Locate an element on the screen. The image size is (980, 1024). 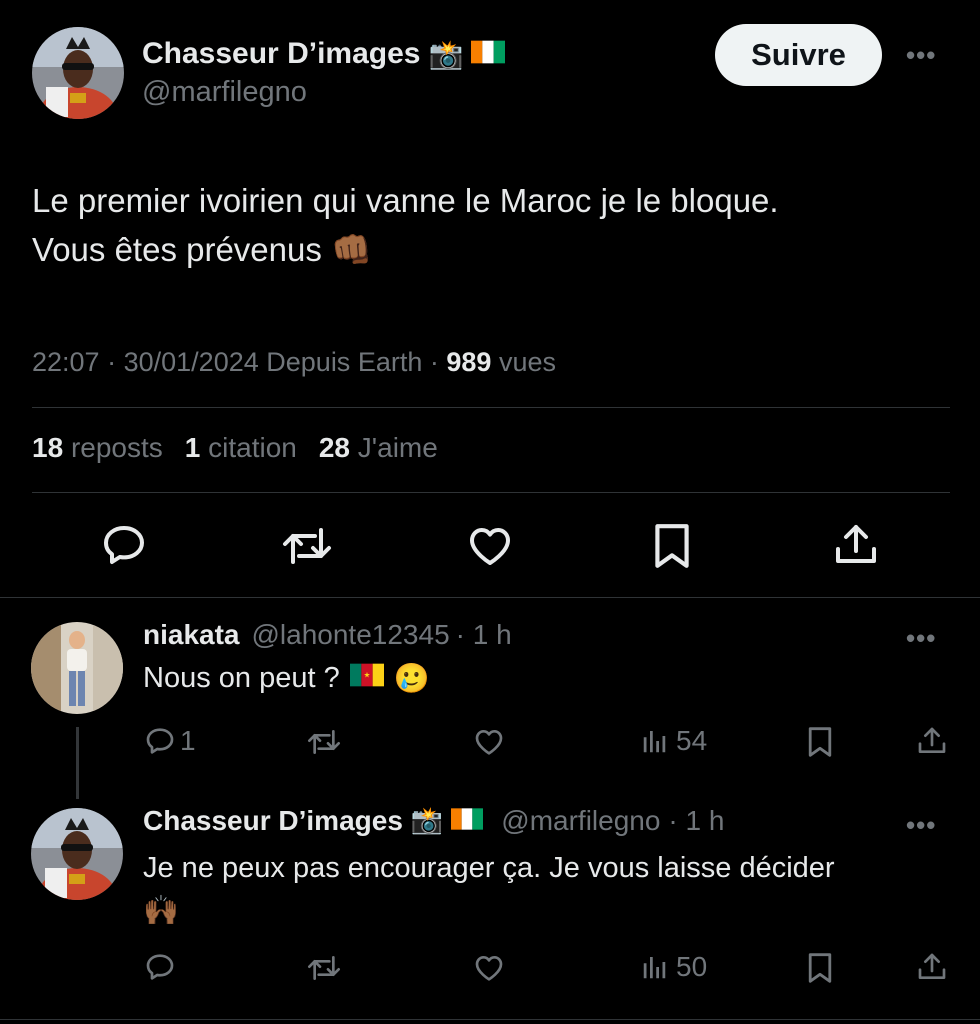
views-count: 54 is located at coordinates (692, 740).